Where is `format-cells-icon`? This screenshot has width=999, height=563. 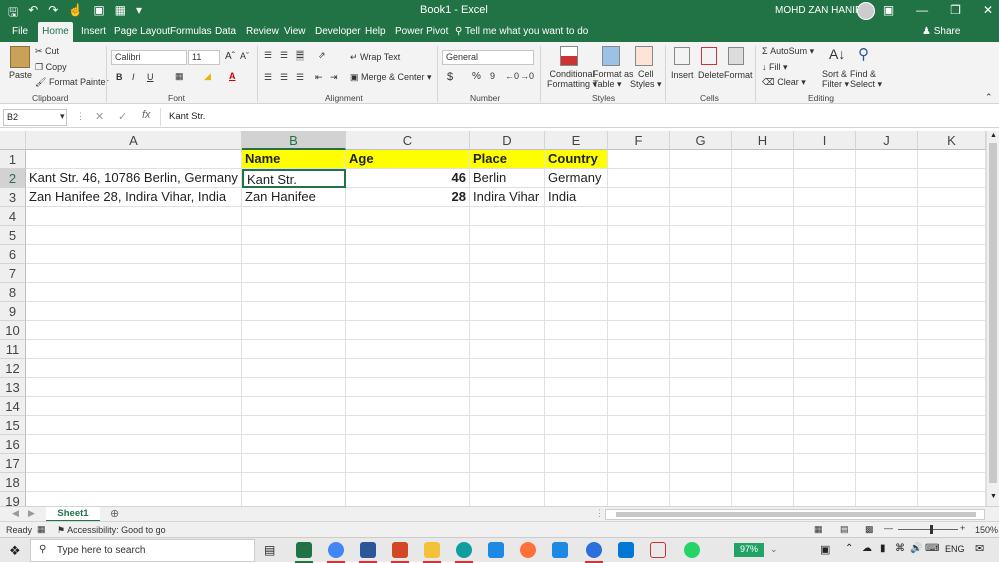 format-cells-icon is located at coordinates (736, 56).